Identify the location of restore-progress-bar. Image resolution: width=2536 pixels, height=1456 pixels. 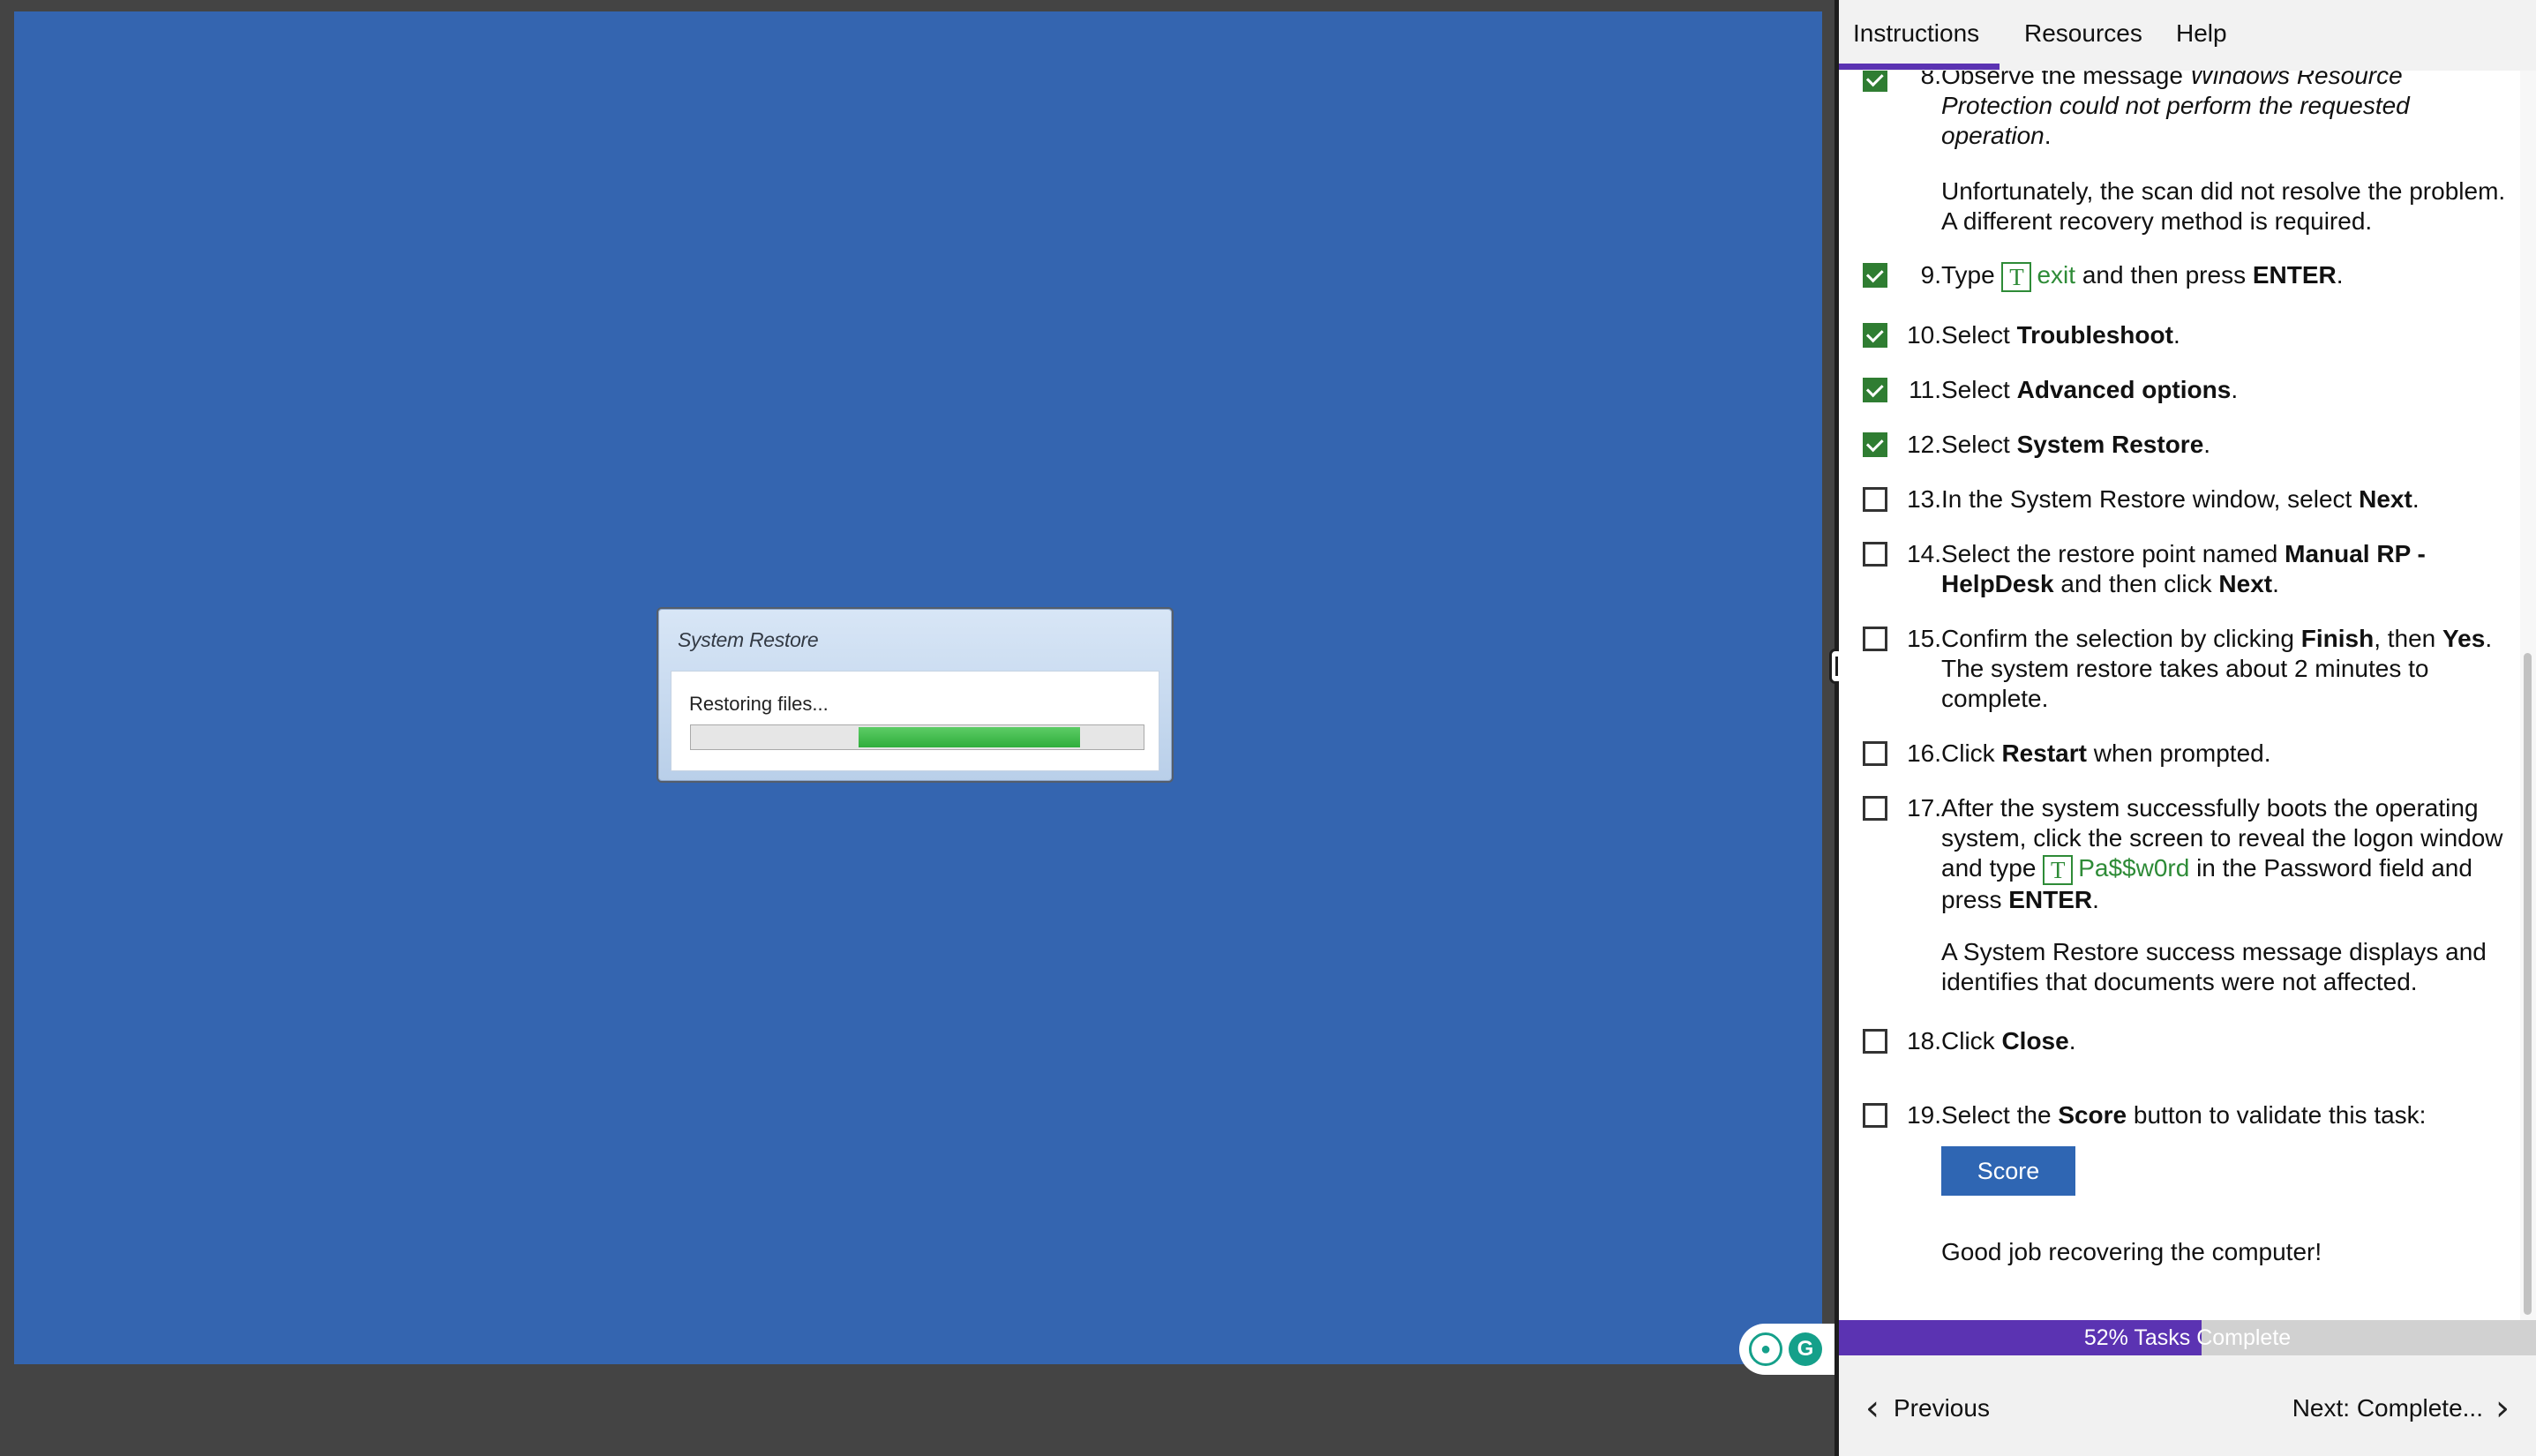
(917, 737).